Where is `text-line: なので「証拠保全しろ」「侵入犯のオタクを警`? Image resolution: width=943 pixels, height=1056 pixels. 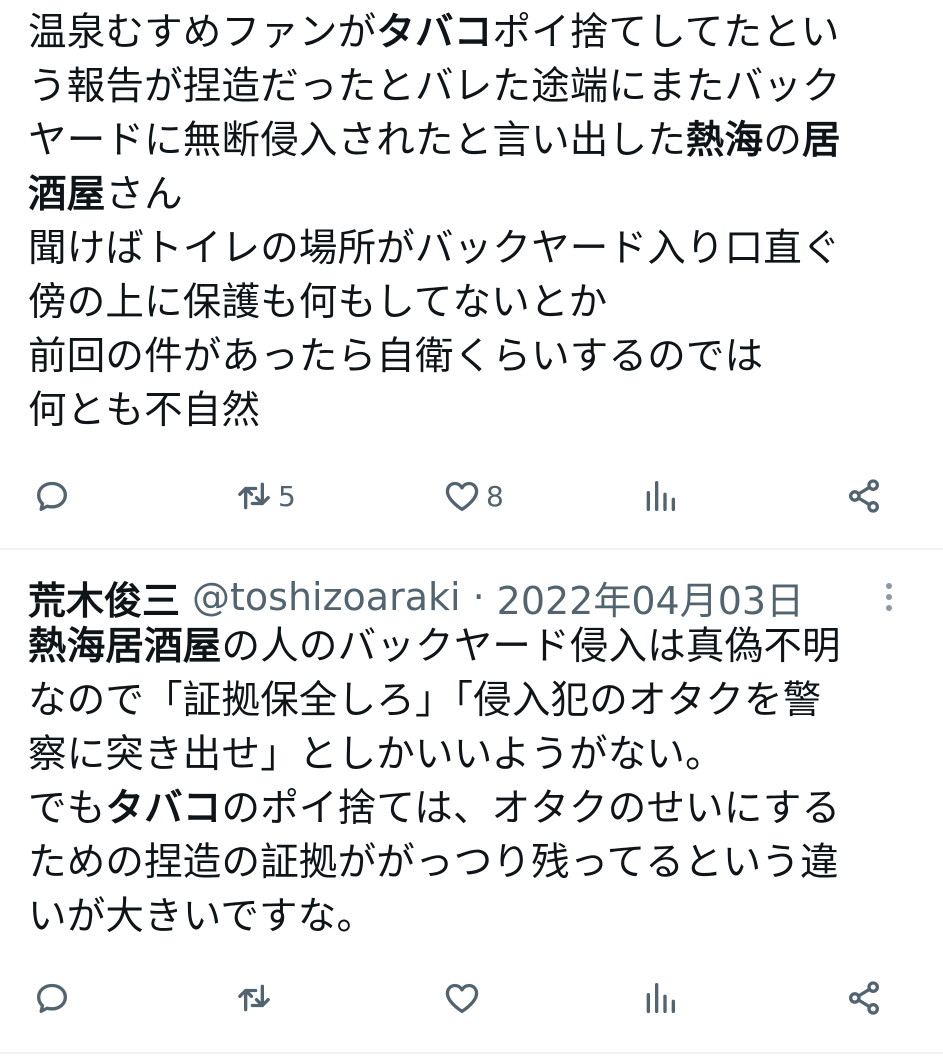
text-line: なので「証拠保全しろ」「侵入犯のオタクを警 is located at coordinates (473, 701).